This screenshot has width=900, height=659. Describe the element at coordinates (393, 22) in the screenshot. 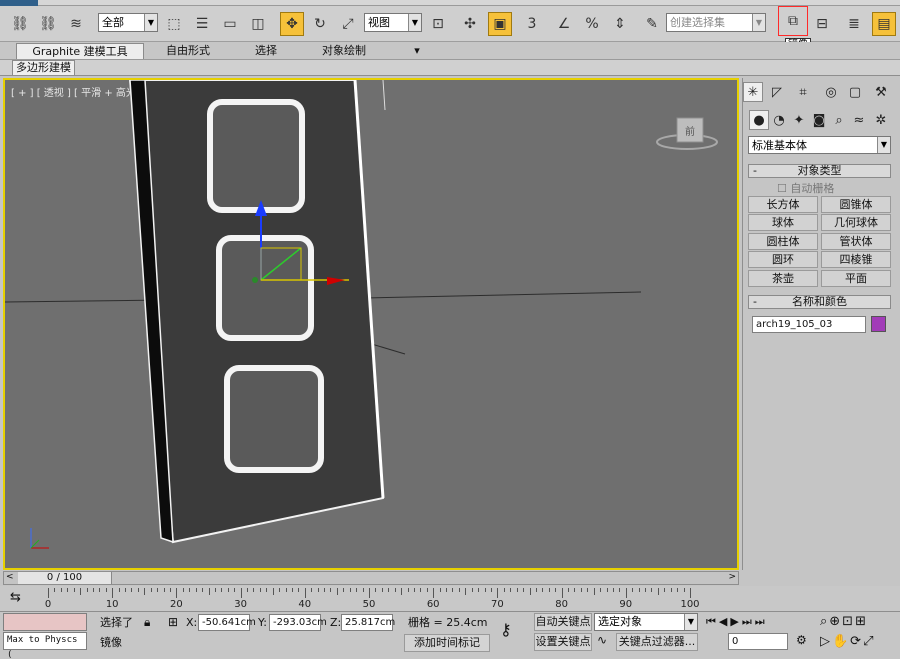

I see `ref-coord-dropdown: 视图 ▼` at that location.